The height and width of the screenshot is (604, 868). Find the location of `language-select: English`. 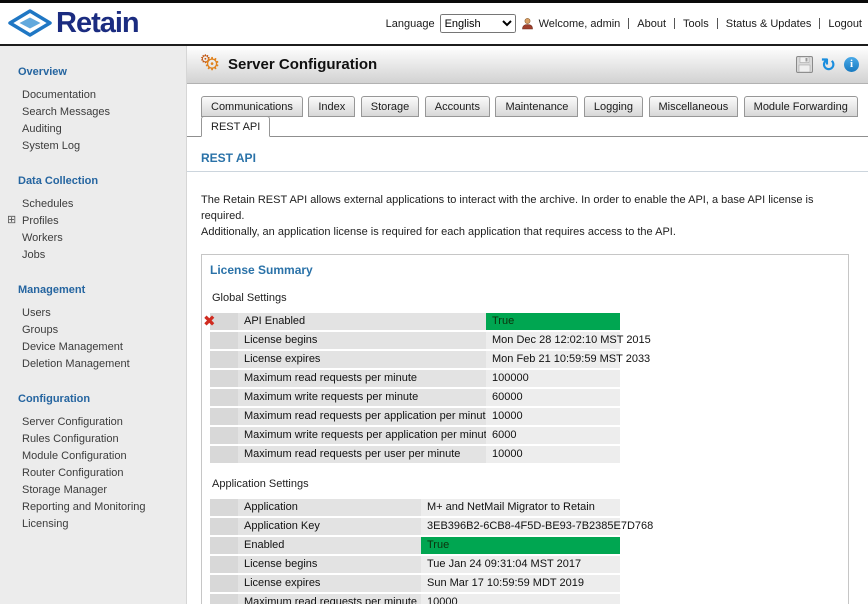

language-select: English is located at coordinates (477, 23).